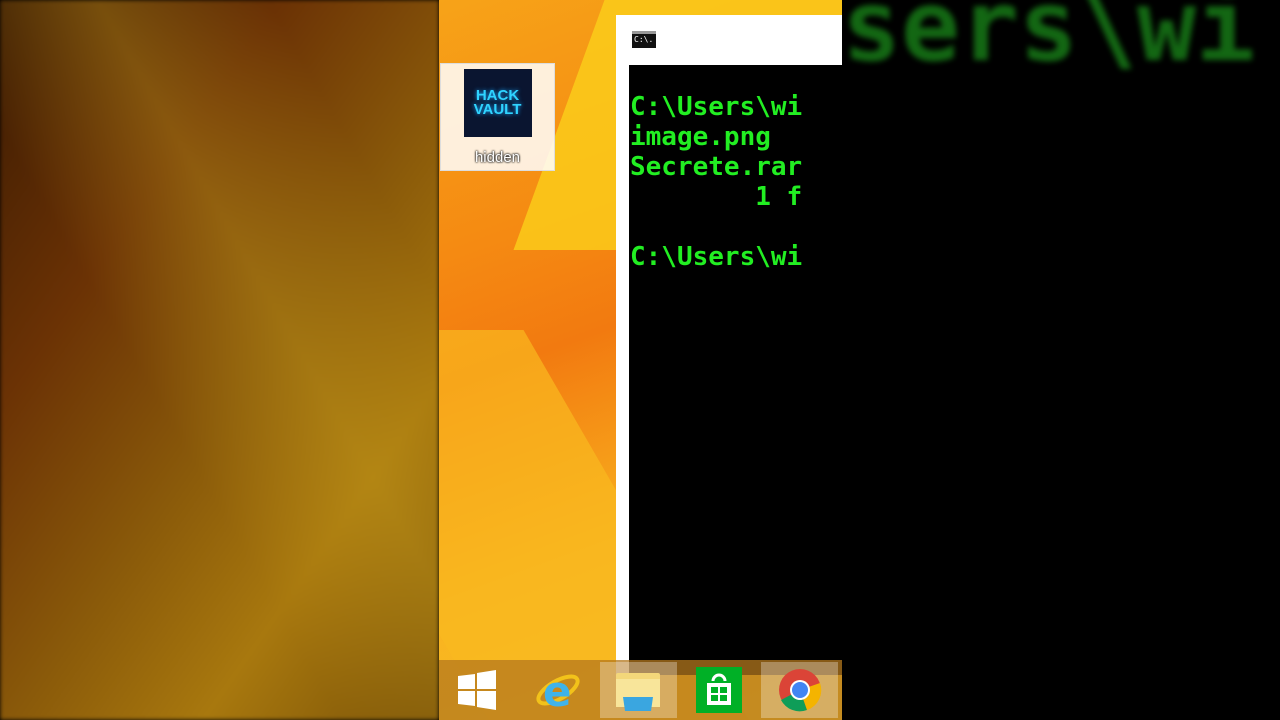 The image size is (1280, 720). I want to click on hack-vault-thumbnail: HACK VAULT, so click(497, 103).